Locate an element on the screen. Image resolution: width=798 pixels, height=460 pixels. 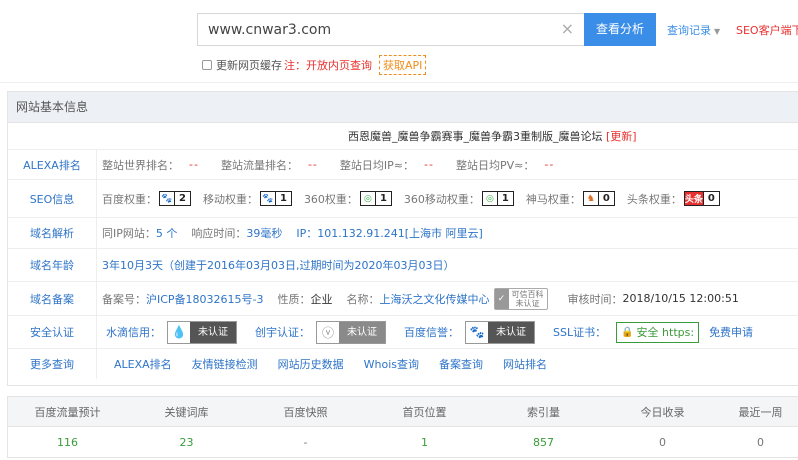
toutiao-weight-badge: 头条 0 is located at coordinates (701, 198).